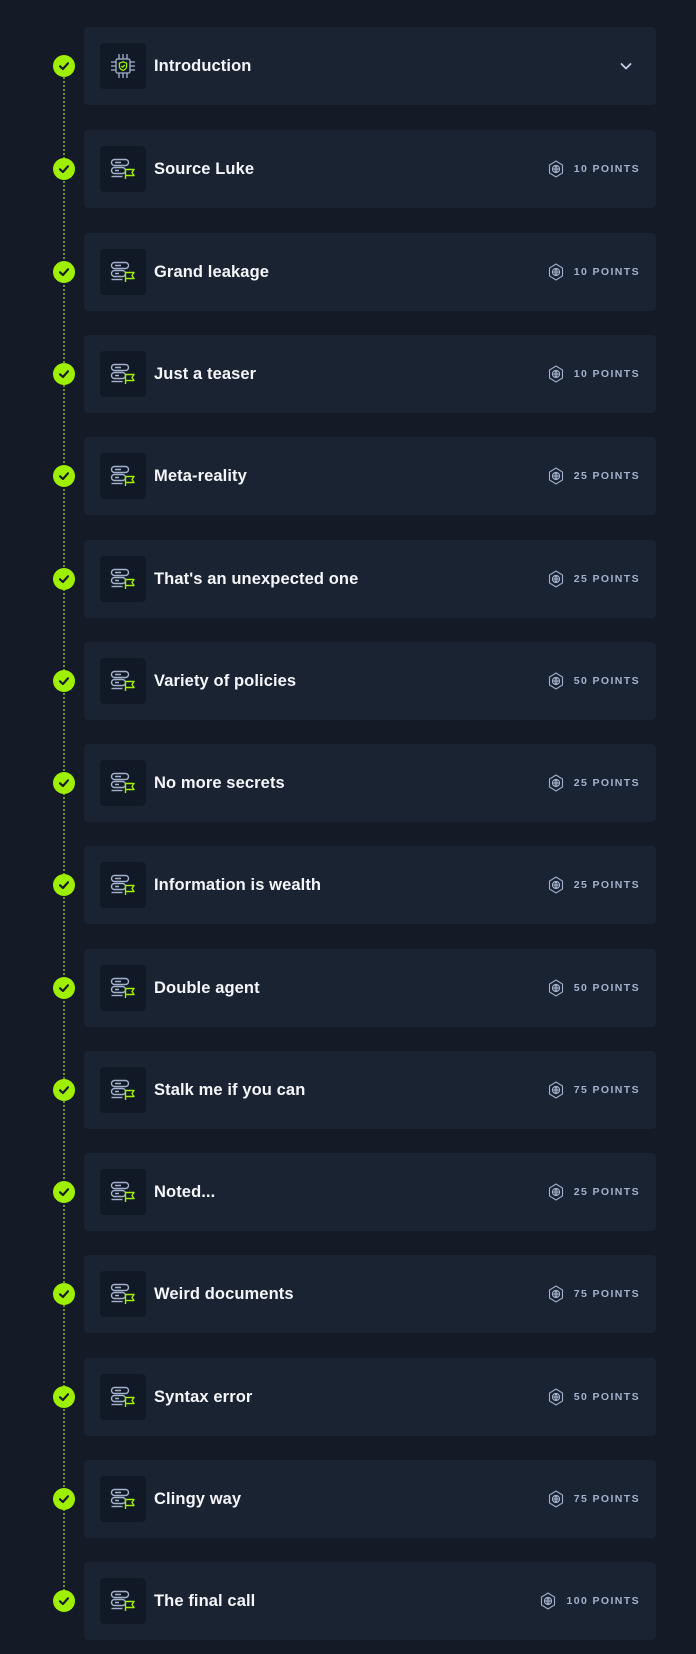  What do you see at coordinates (370, 1397) in the screenshot?
I see `module-card: Syntax error 50 POINTS` at bounding box center [370, 1397].